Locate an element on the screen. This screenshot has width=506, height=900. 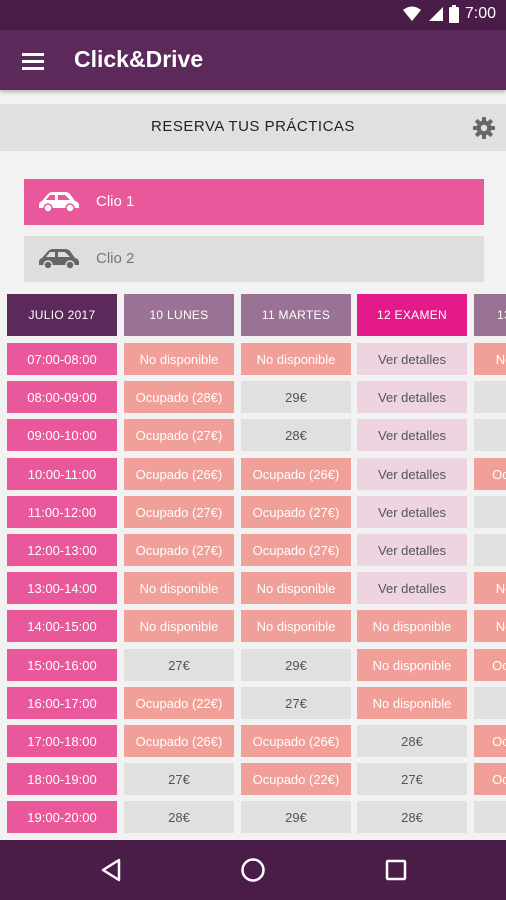
time-slot: 13:00-14:00 is located at coordinates (62, 588).